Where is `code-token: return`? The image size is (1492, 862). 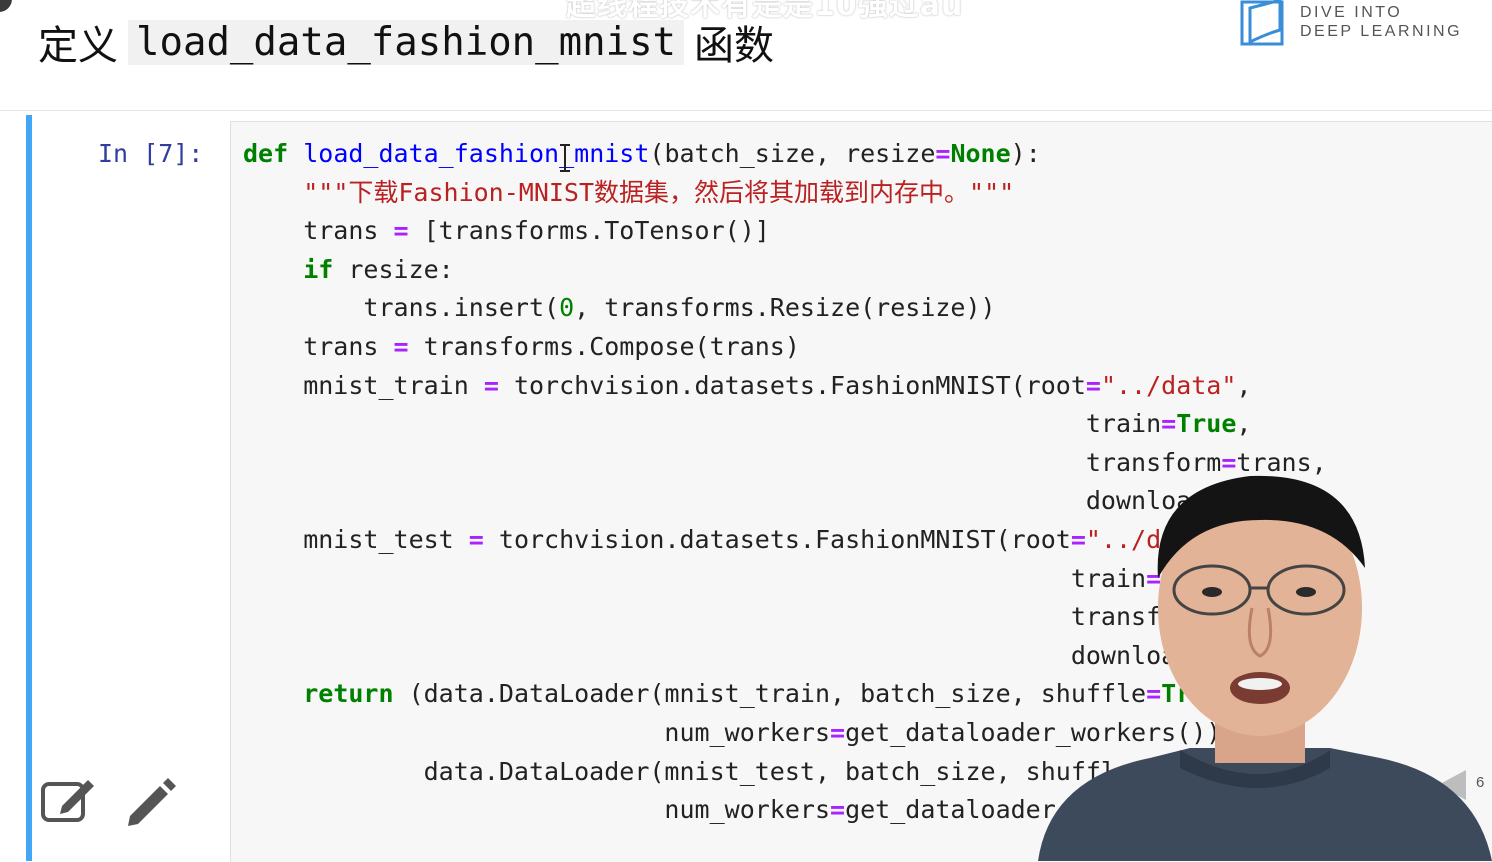 code-token: return is located at coordinates (348, 694).